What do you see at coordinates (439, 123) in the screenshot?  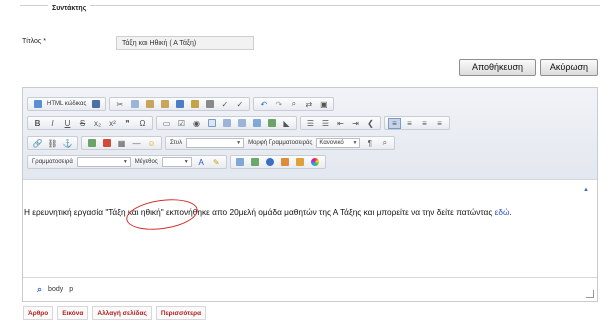 I see `align-justify-icon: ≡` at bounding box center [439, 123].